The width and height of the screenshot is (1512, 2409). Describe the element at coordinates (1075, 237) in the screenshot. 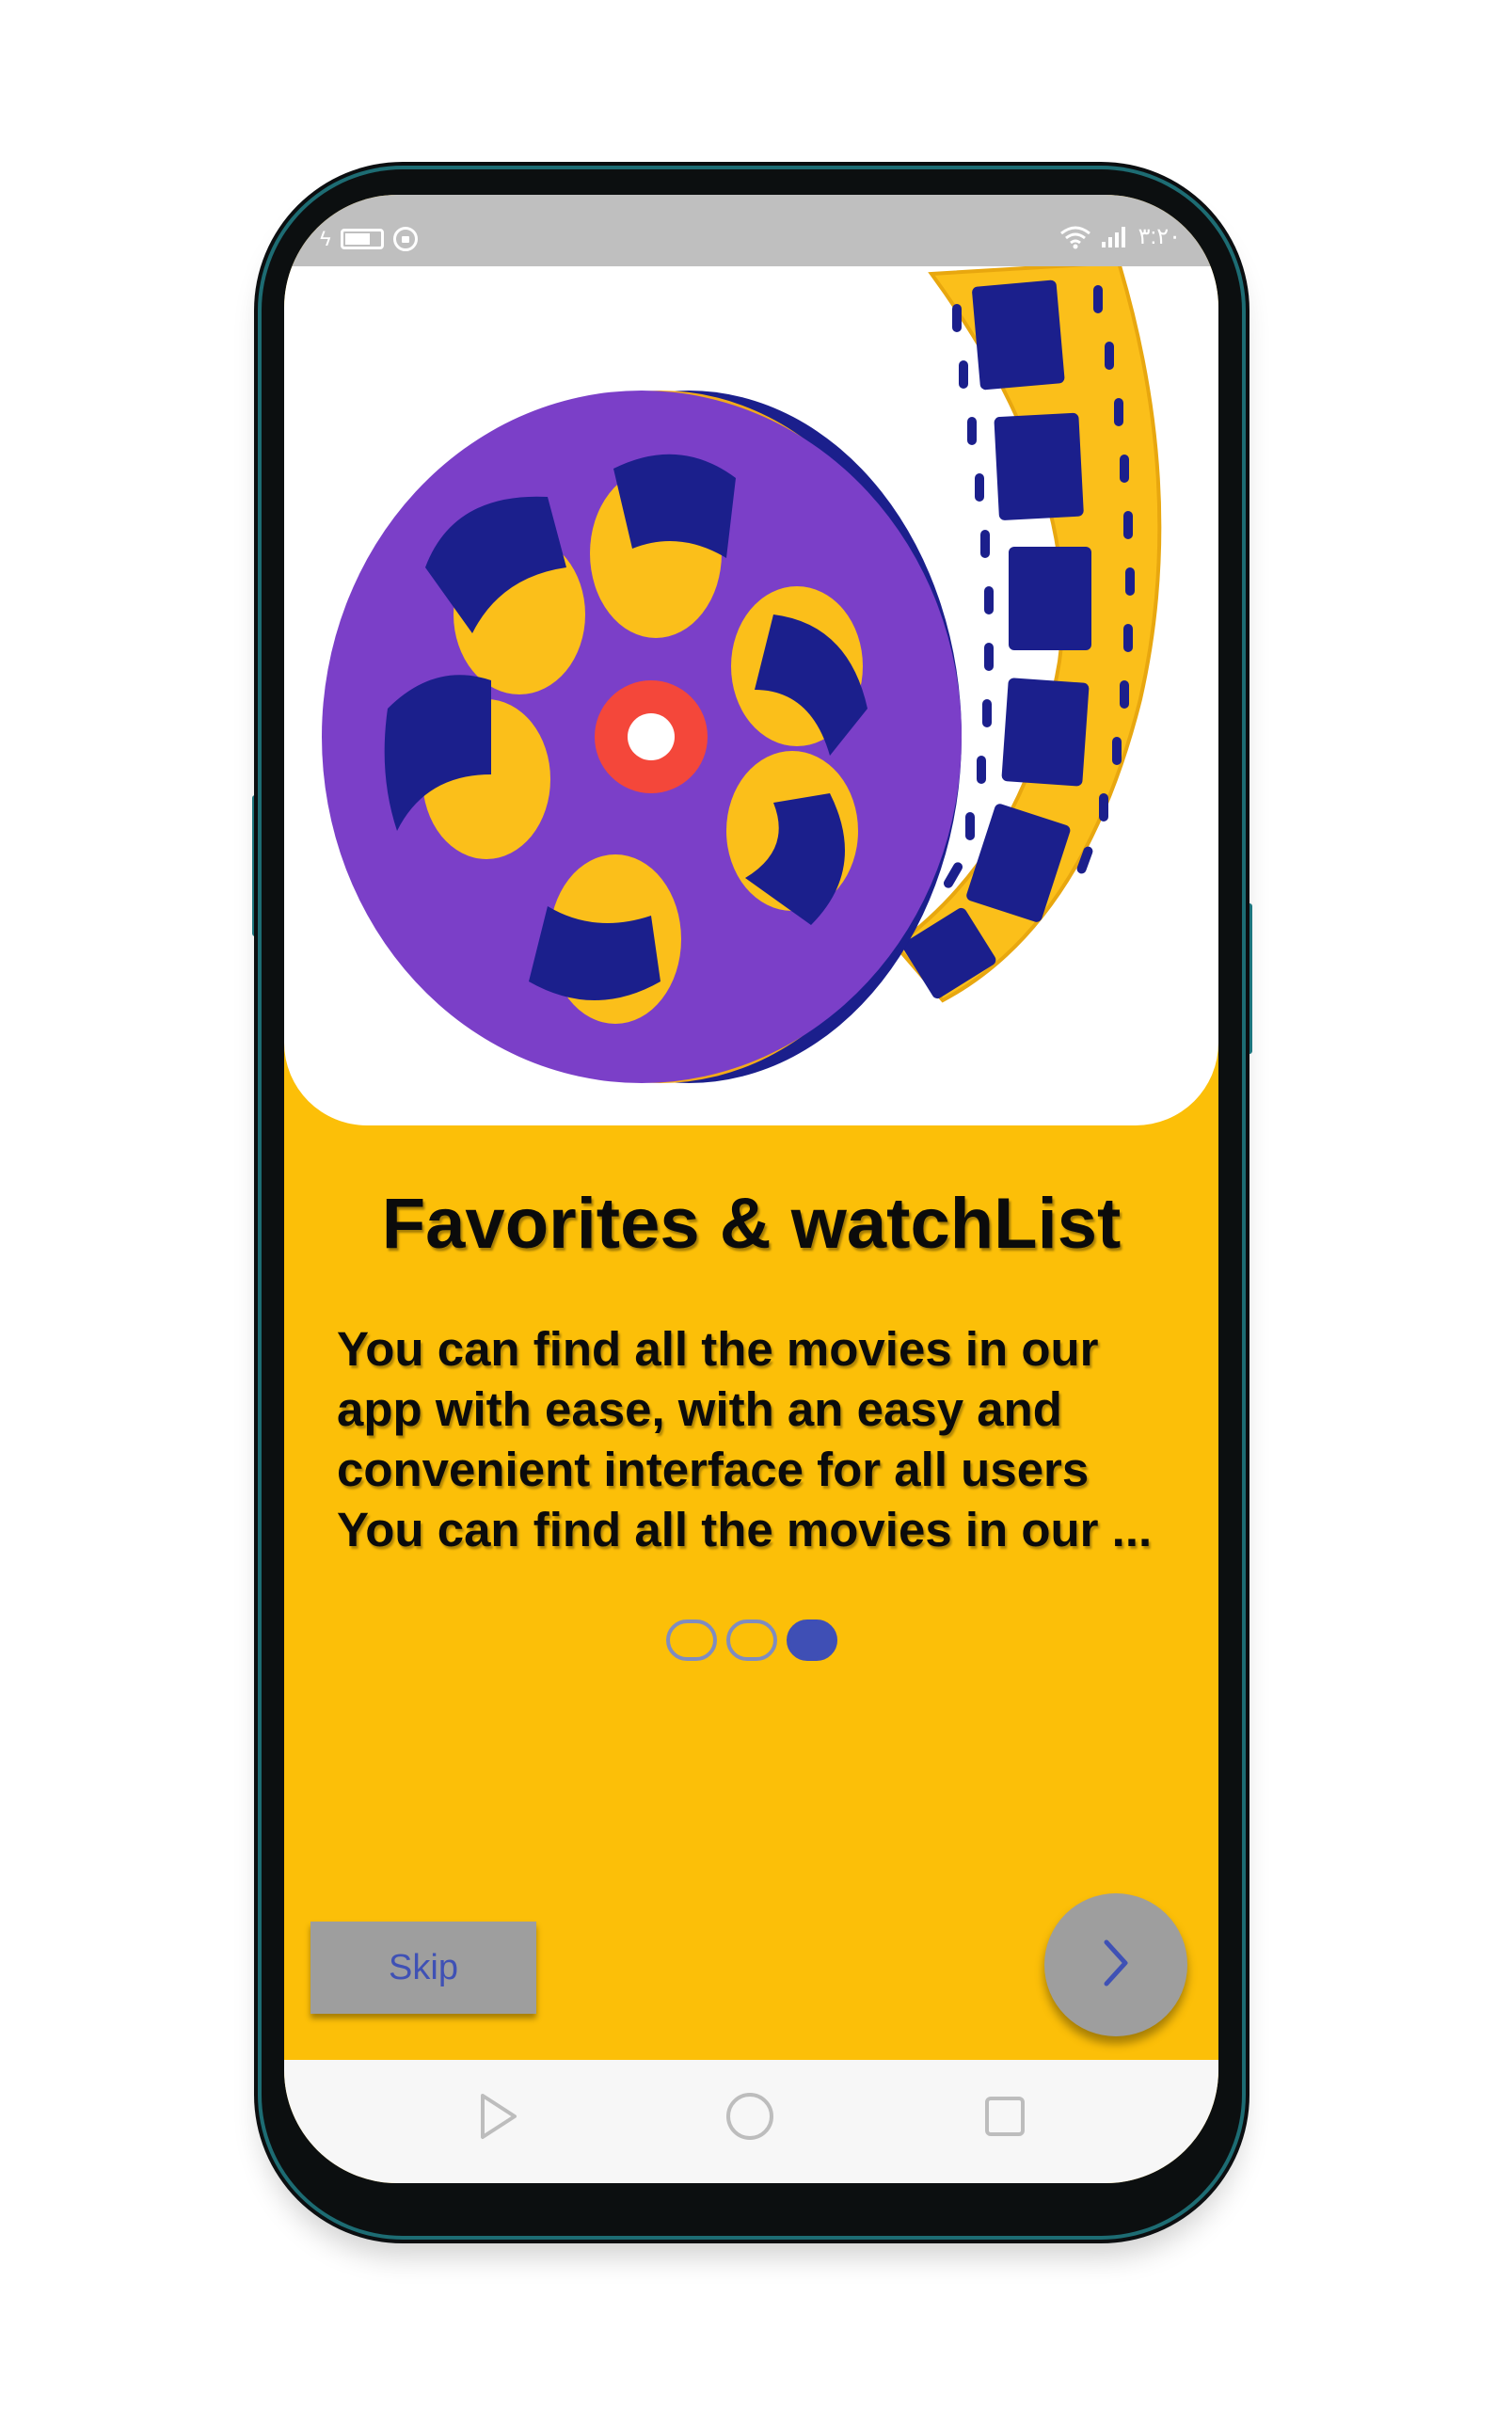

I see `wifi-icon` at that location.